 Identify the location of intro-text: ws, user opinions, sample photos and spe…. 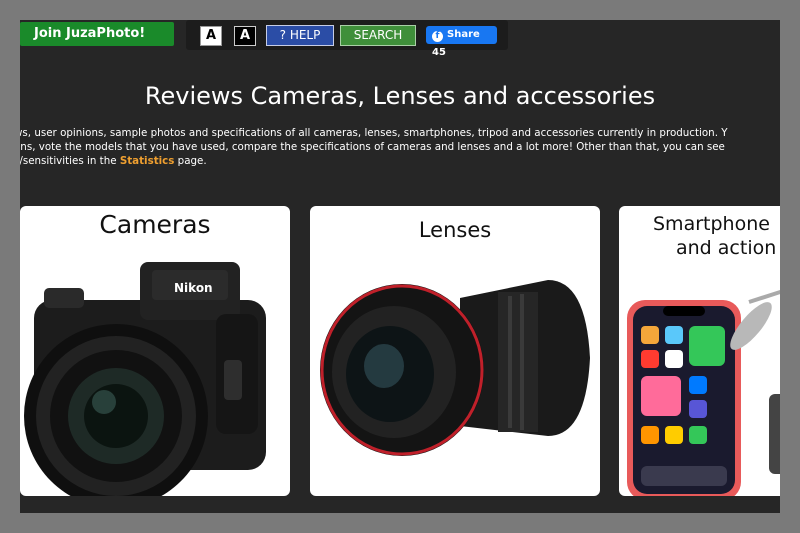
(400, 147).